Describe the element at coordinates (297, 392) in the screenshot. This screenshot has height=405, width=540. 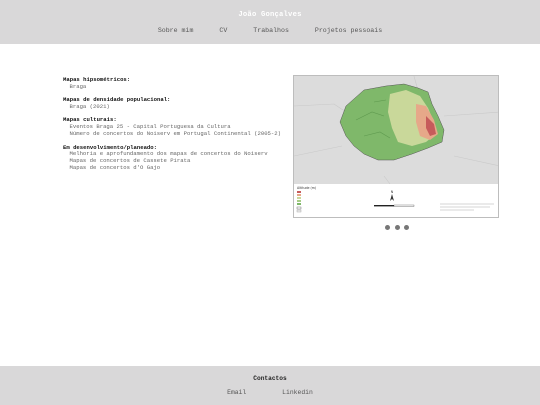
I see `linkedin-link: Linkedin` at that location.